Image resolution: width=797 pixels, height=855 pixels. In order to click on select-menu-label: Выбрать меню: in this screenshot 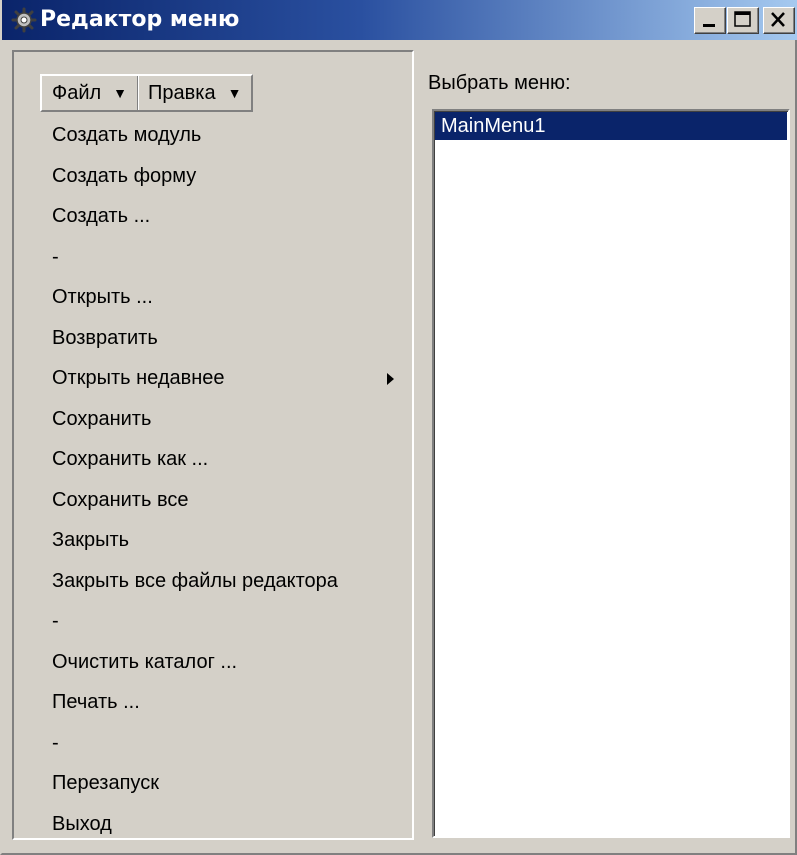, I will do `click(499, 83)`.